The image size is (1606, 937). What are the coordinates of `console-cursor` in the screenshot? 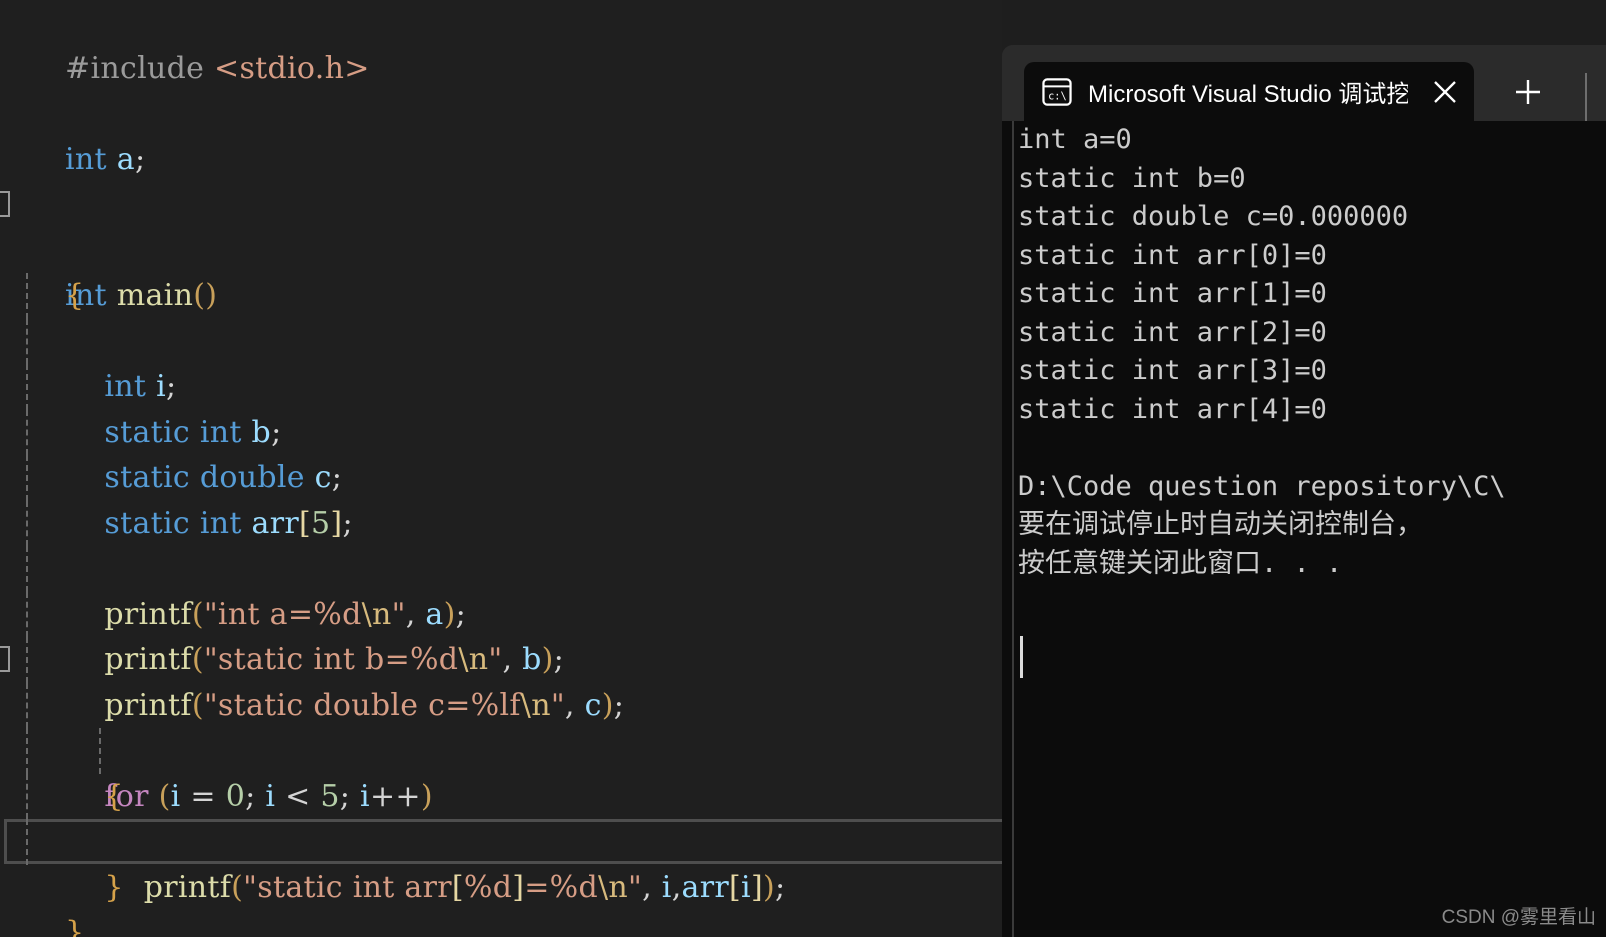 It's located at (1021, 657).